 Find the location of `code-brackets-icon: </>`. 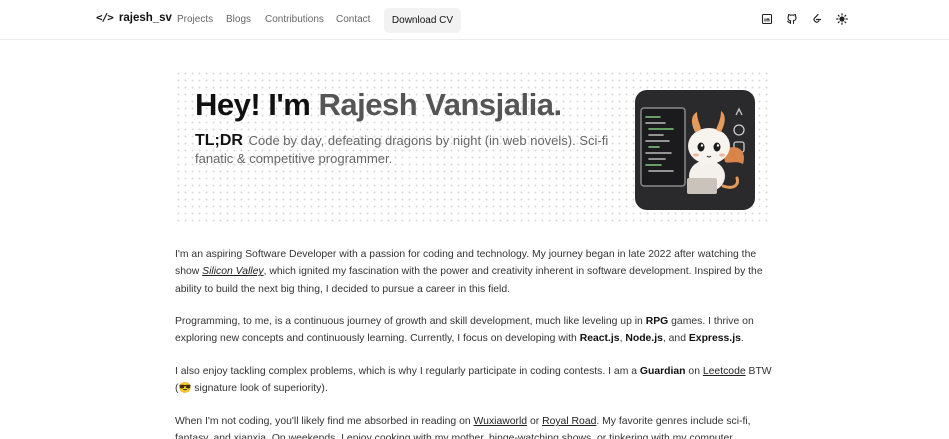

code-brackets-icon: </> is located at coordinates (105, 17).